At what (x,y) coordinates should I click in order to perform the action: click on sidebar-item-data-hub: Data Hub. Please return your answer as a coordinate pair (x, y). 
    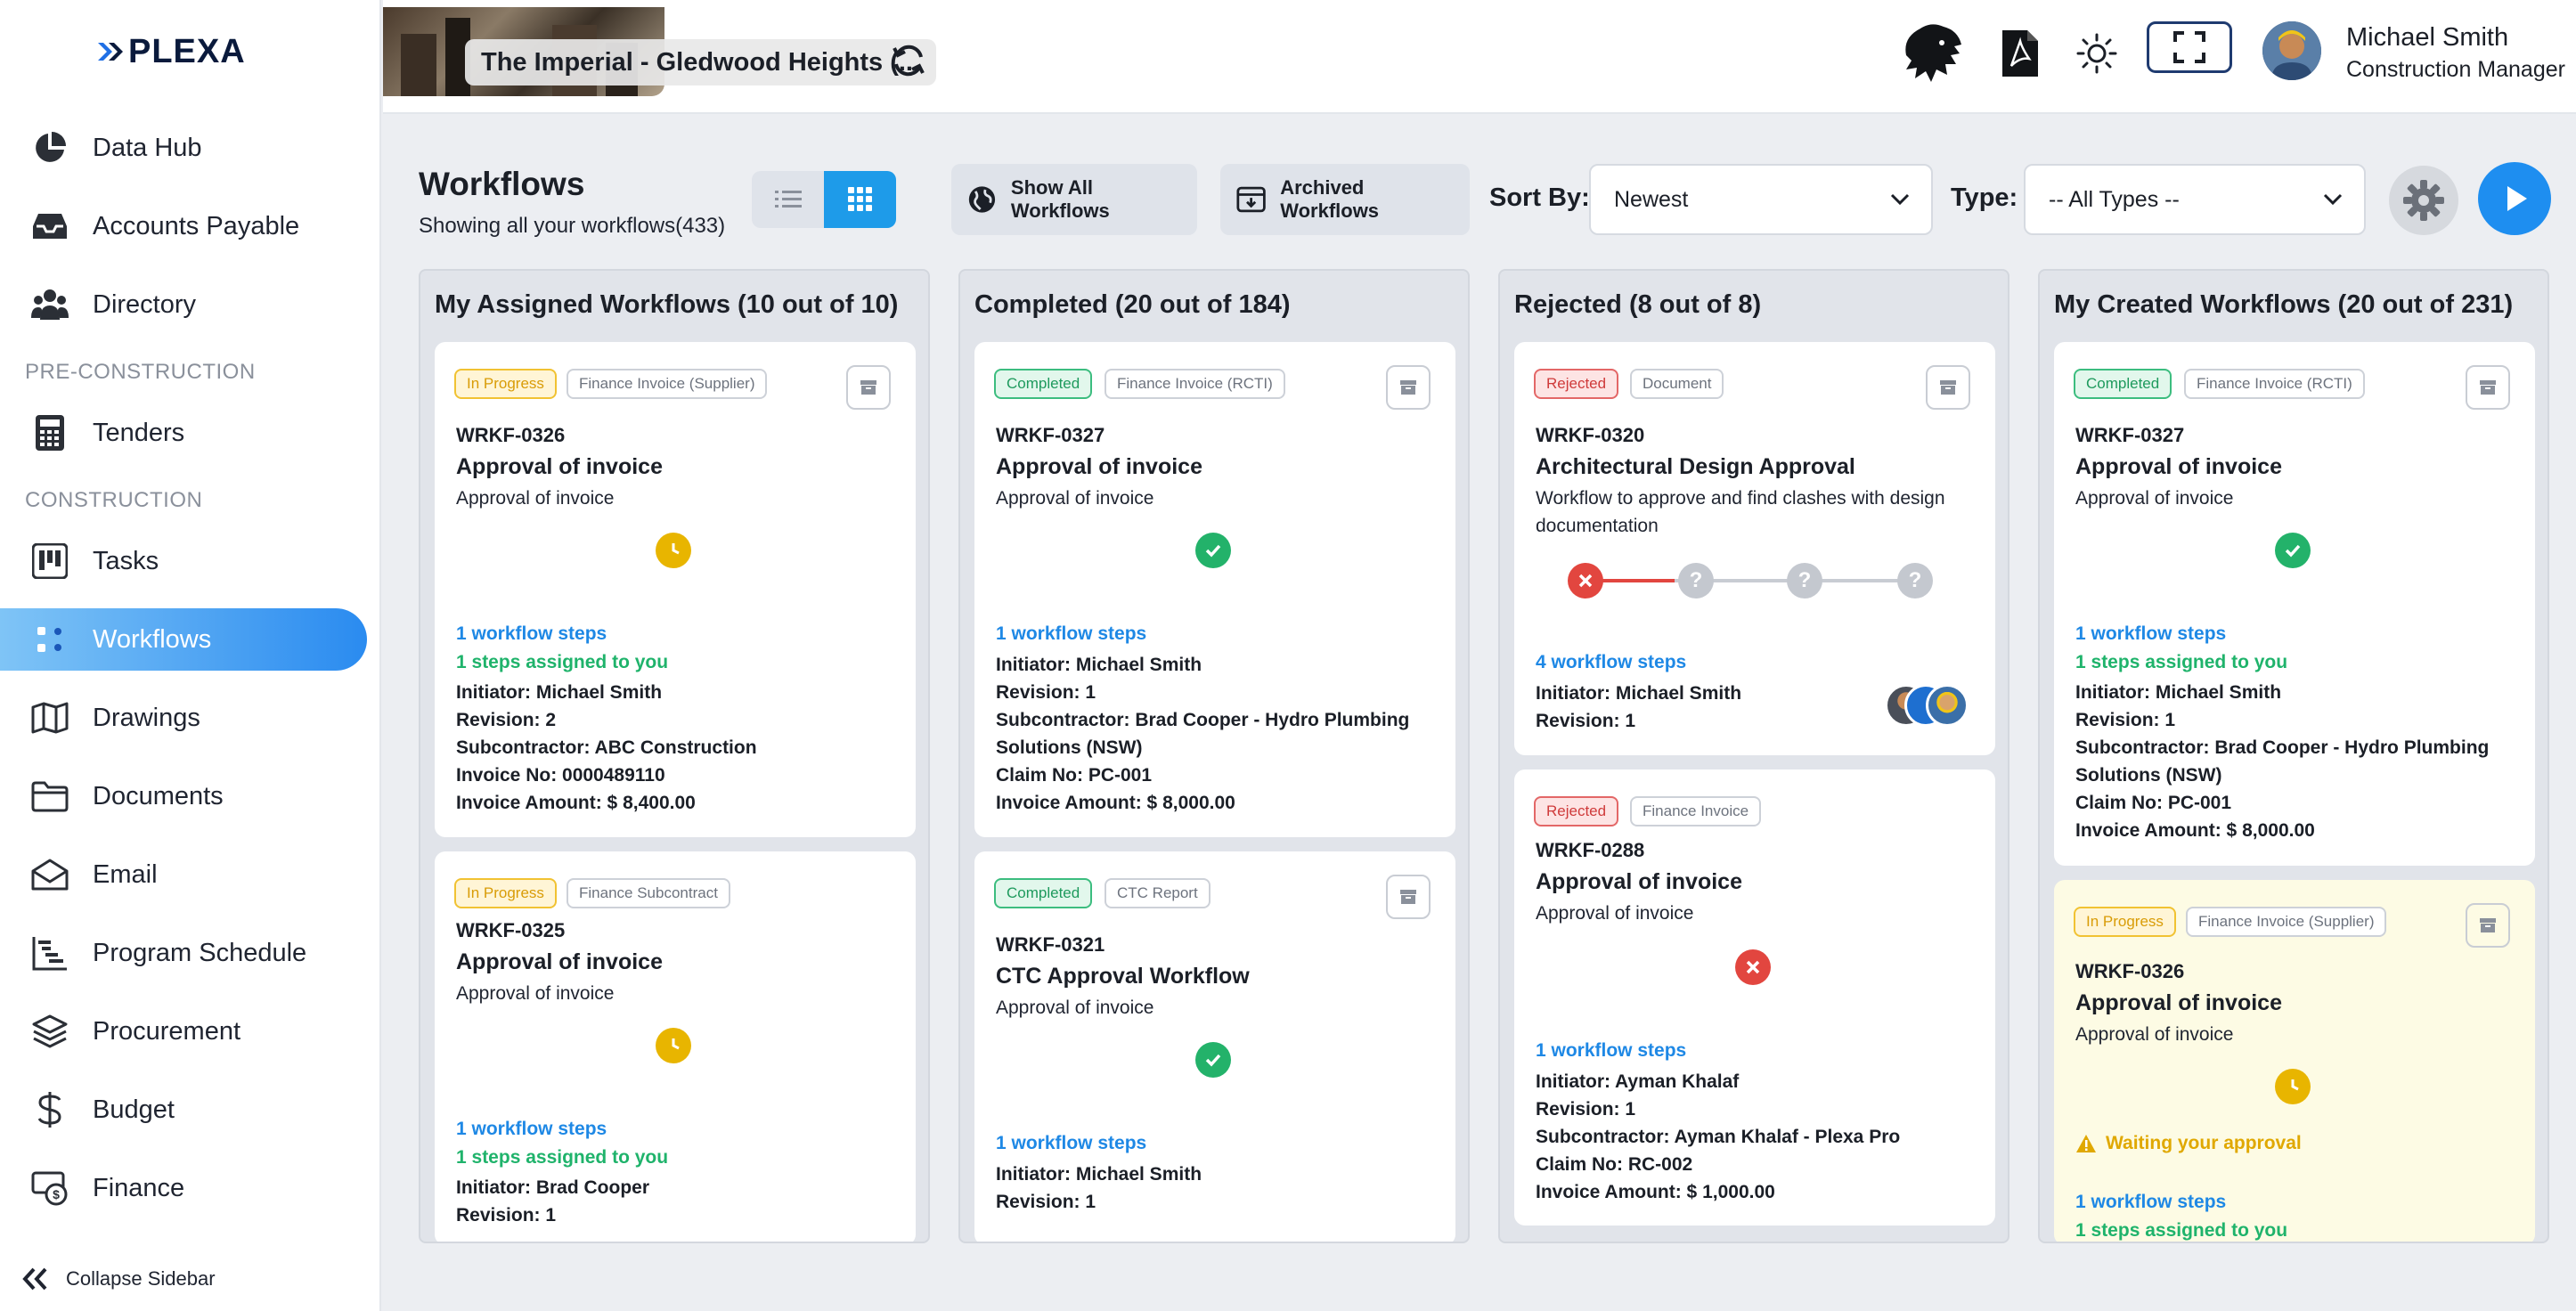
    Looking at the image, I should click on (184, 148).